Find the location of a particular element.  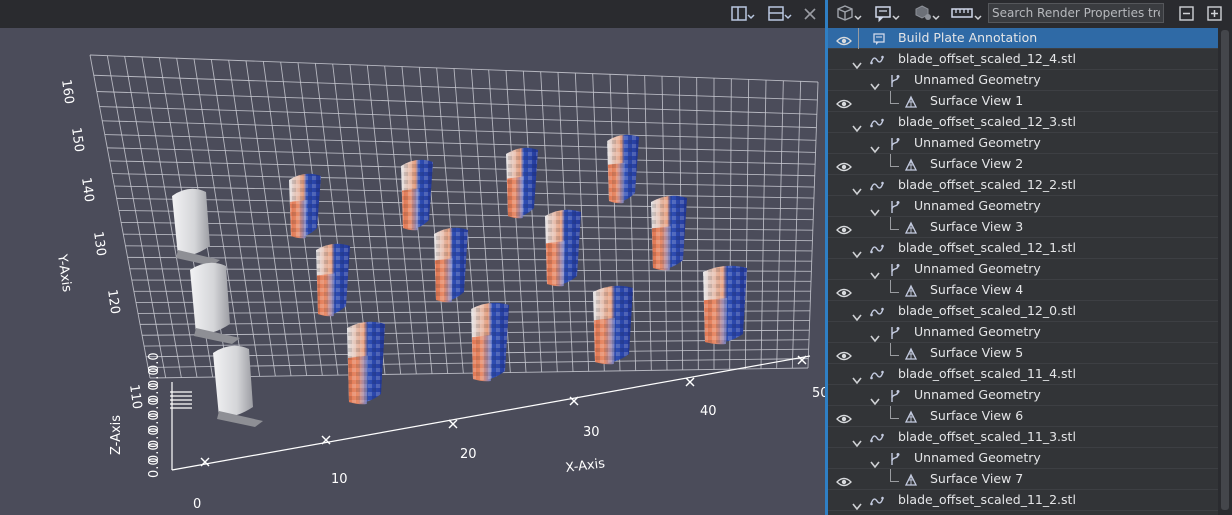

scrollbar-thumb is located at coordinates (1225, 270).